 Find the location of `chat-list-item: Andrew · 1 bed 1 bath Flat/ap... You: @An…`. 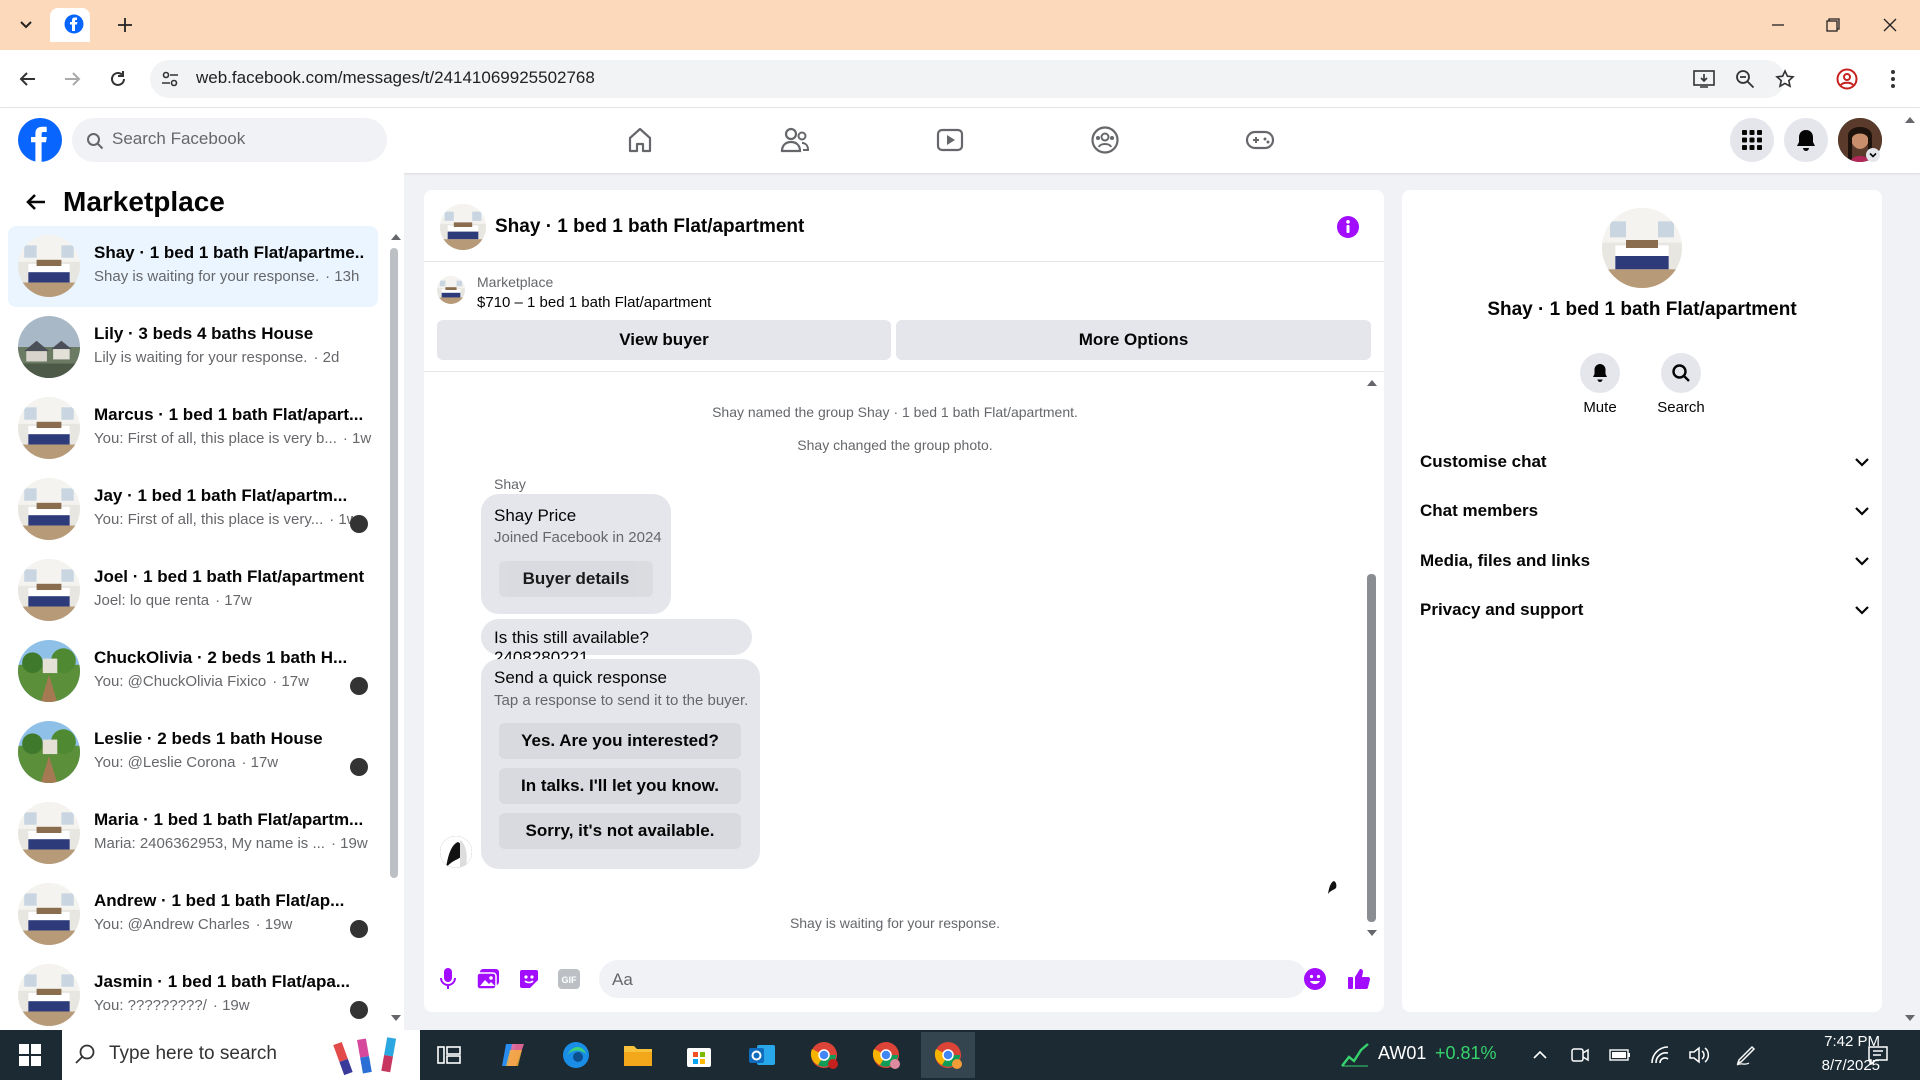

chat-list-item: Andrew · 1 bed 1 bath Flat/ap... You: @An… is located at coordinates (193, 914).